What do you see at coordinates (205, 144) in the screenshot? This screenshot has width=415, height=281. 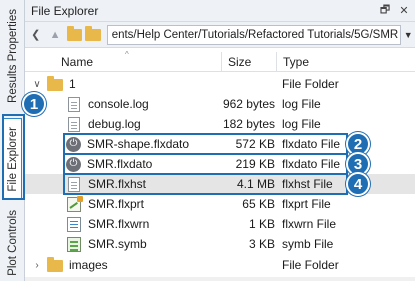 I see `highlight-box-smr-shape` at bounding box center [205, 144].